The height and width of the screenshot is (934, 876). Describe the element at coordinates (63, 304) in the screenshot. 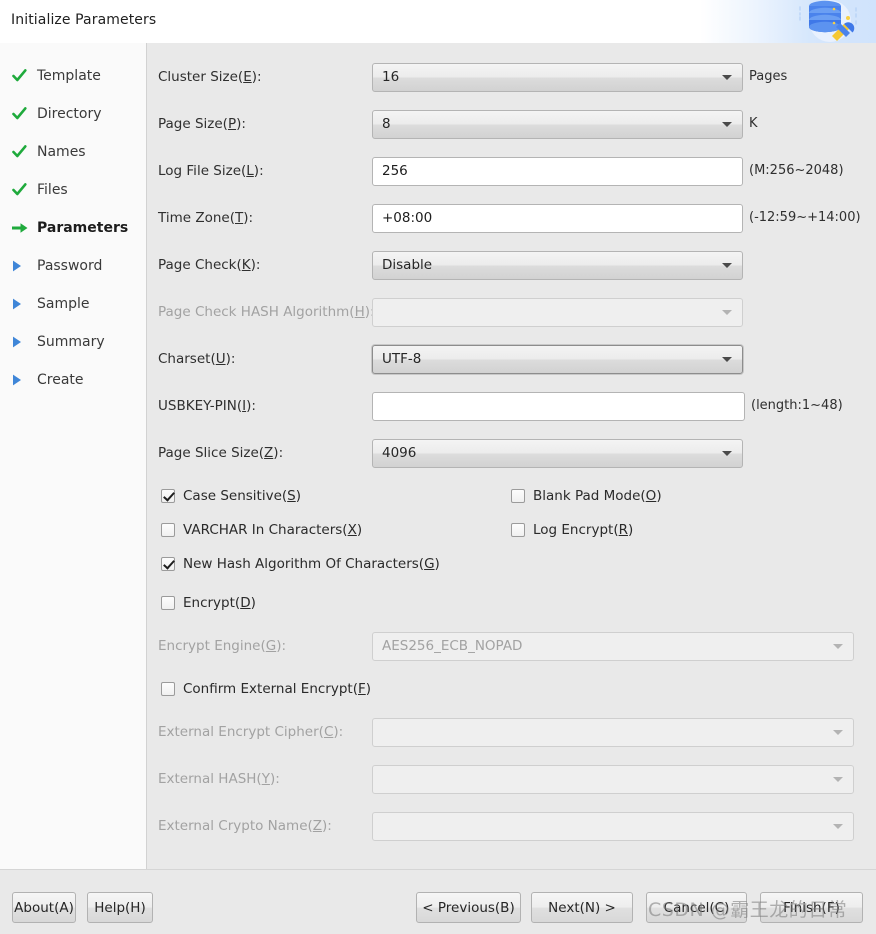

I see `sidebar-item-label: Sample` at that location.